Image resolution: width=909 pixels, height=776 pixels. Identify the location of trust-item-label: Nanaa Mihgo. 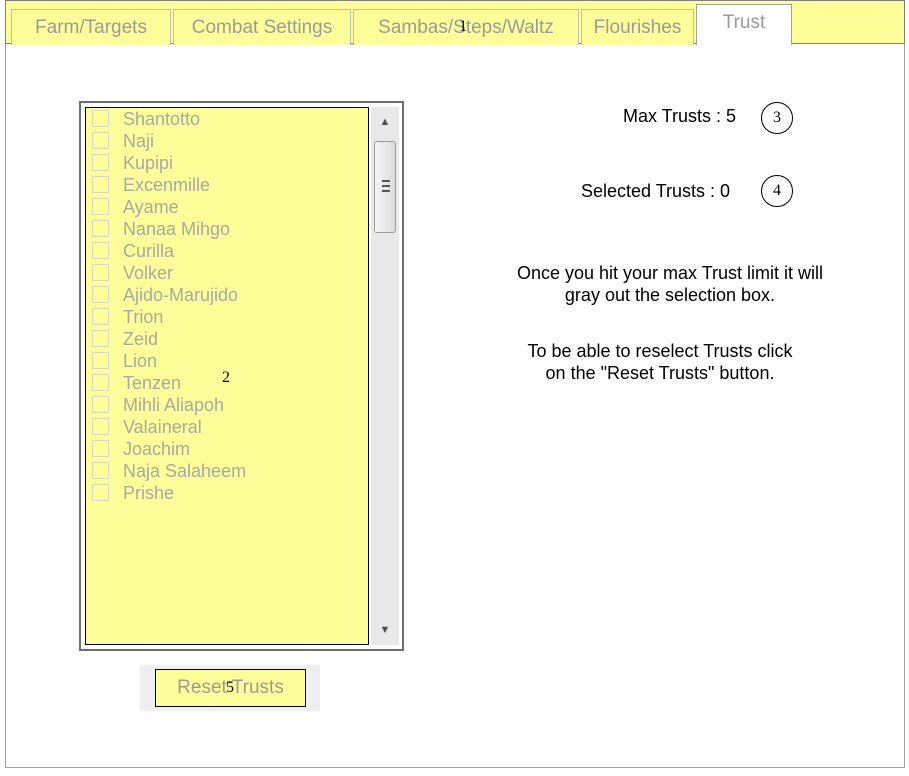
(177, 229).